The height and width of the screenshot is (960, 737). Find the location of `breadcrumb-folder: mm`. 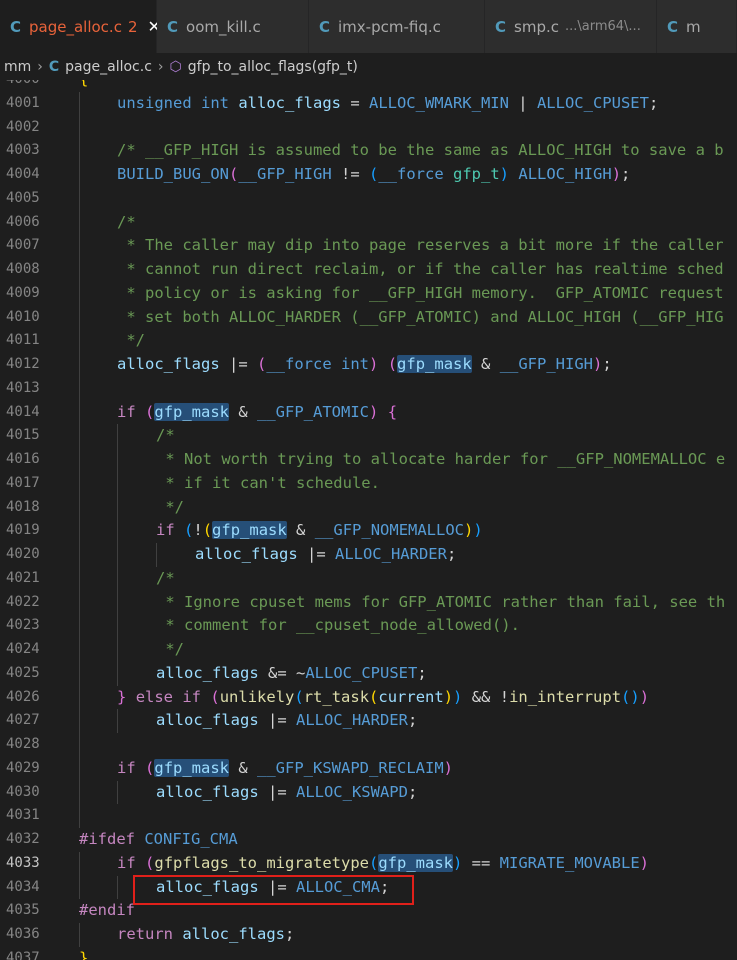

breadcrumb-folder: mm is located at coordinates (17, 67).